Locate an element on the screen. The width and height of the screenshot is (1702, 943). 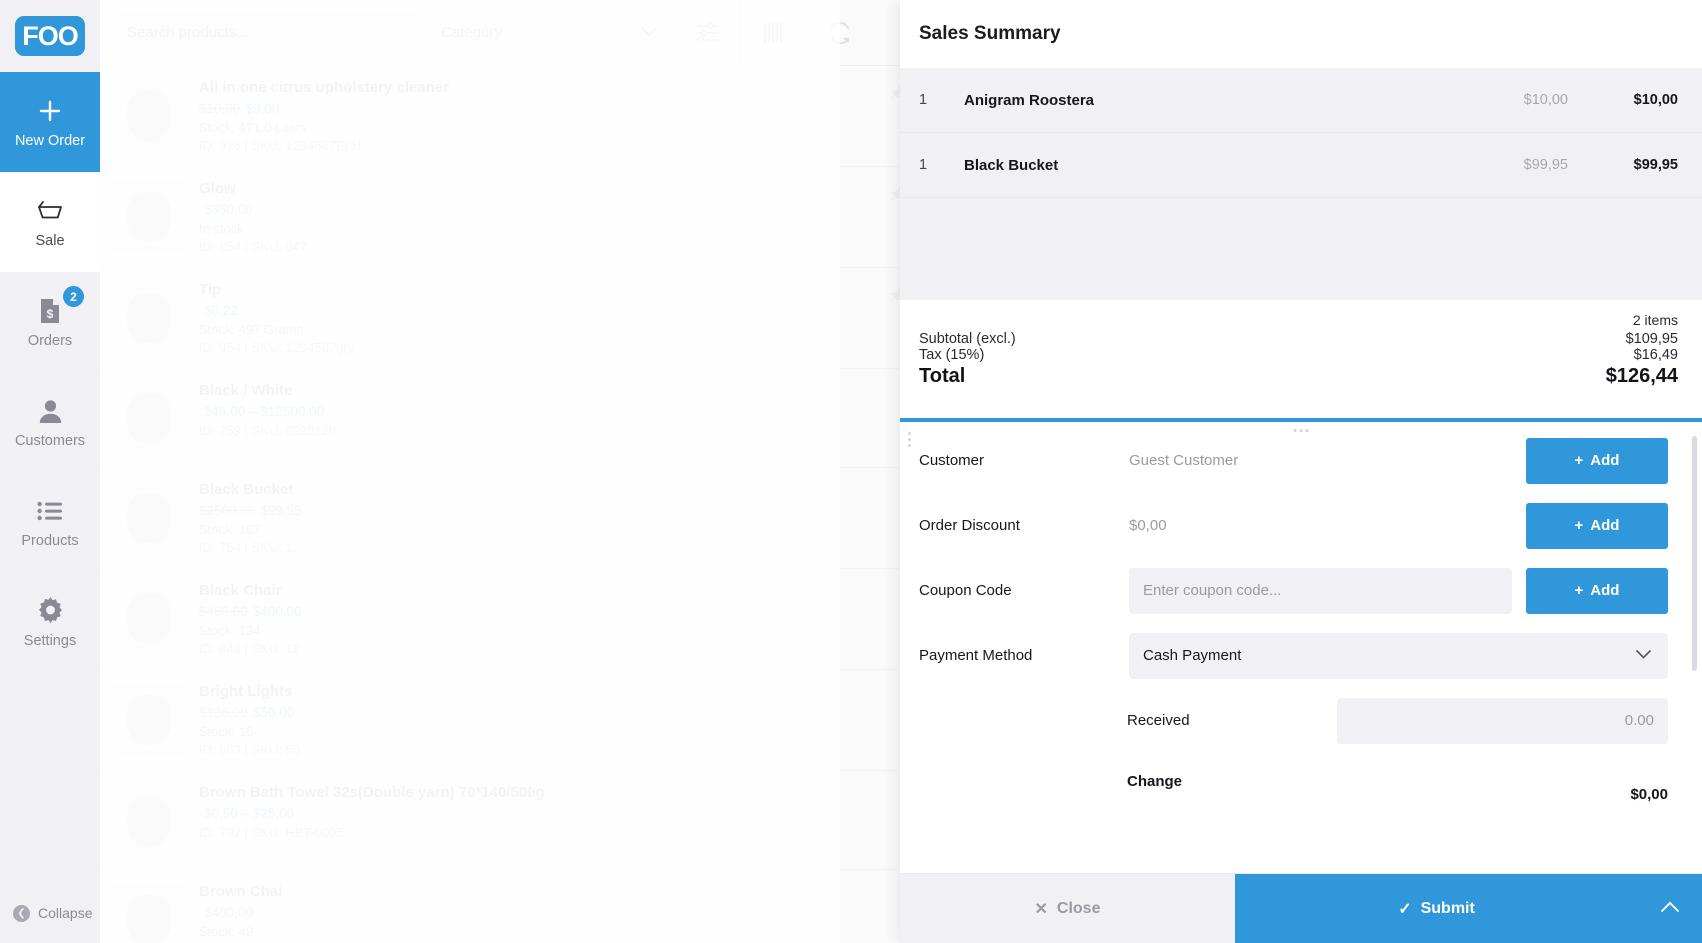
payment-method-select: Cash Payment is located at coordinates (1398, 655).